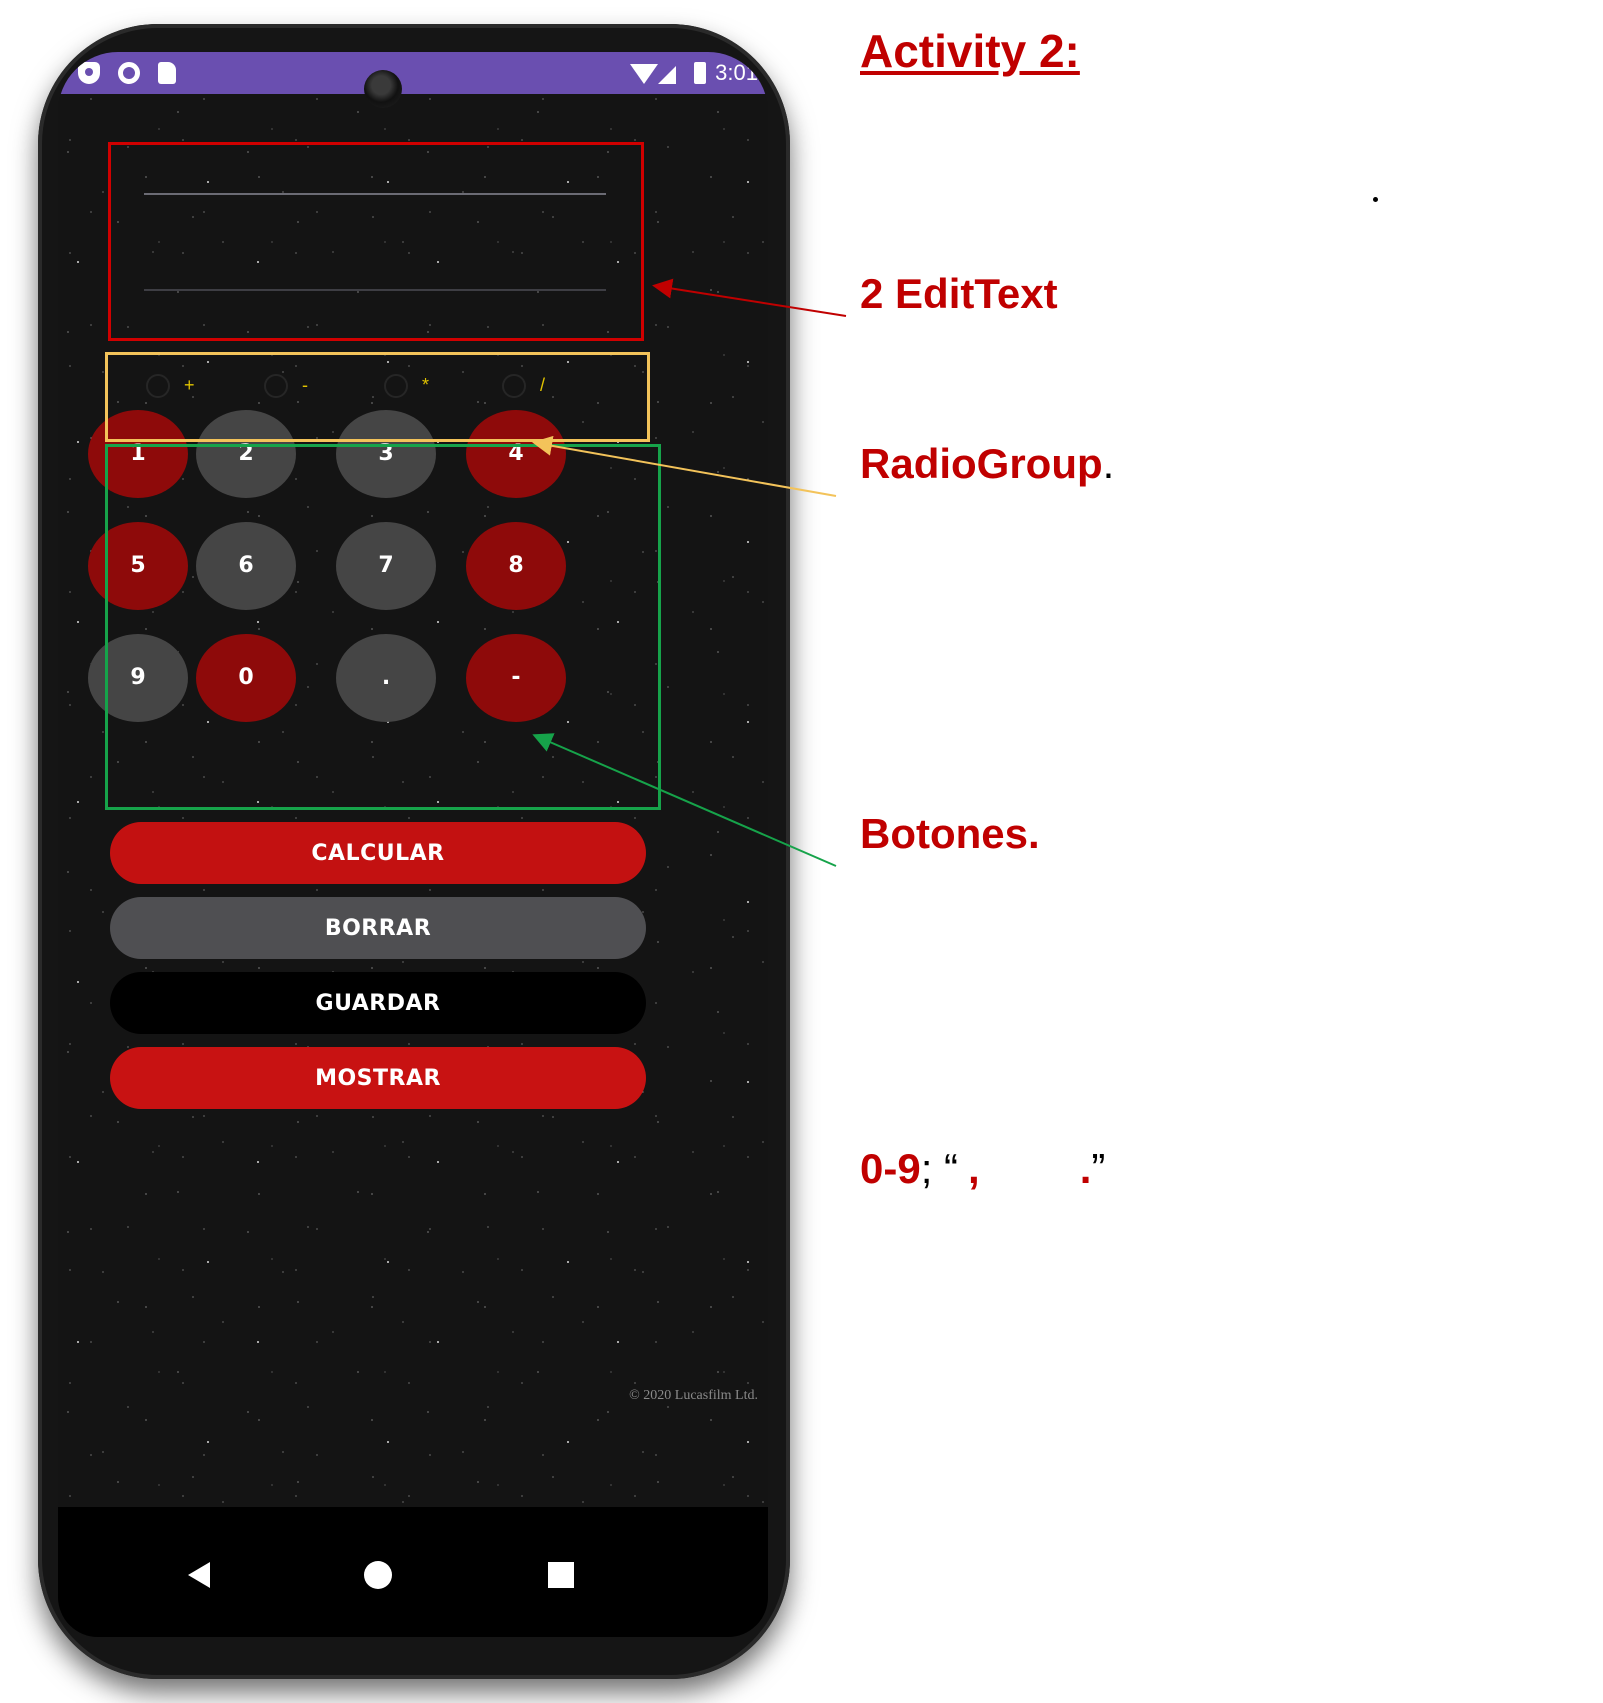 This screenshot has height=1703, width=1603. I want to click on buttons-highlight-box, so click(383, 627).